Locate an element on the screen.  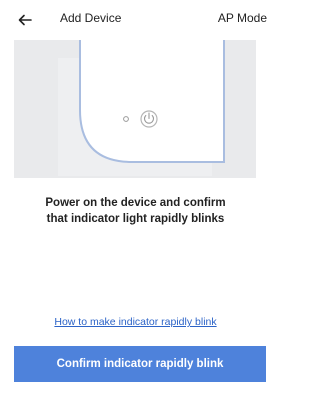
instruction-line-1: Power on the device and confirm is located at coordinates (135, 203).